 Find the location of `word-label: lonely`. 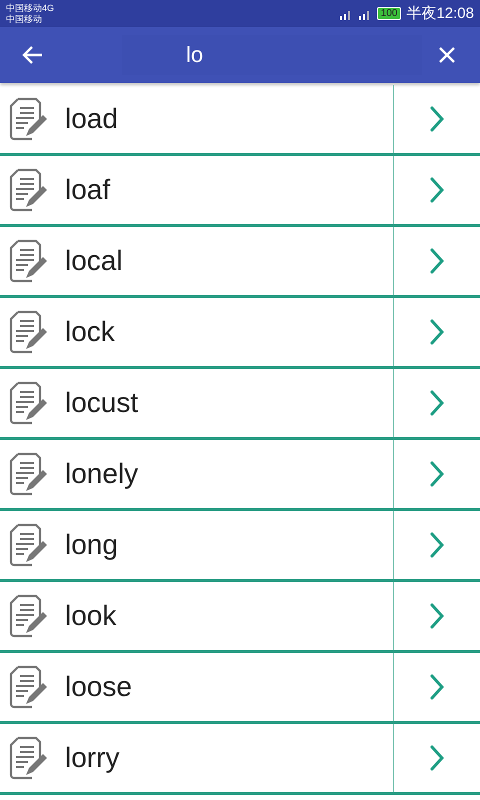

word-label: lonely is located at coordinates (102, 474).